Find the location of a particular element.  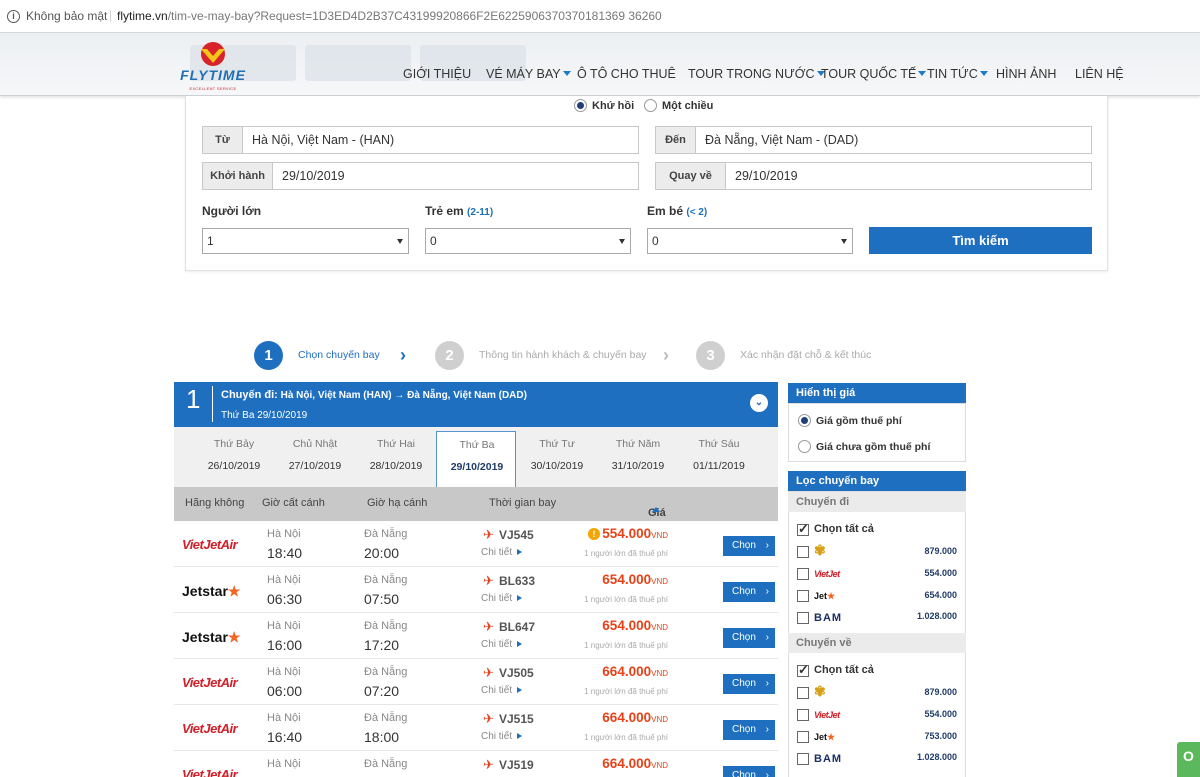

radio-icon is located at coordinates (804, 446).